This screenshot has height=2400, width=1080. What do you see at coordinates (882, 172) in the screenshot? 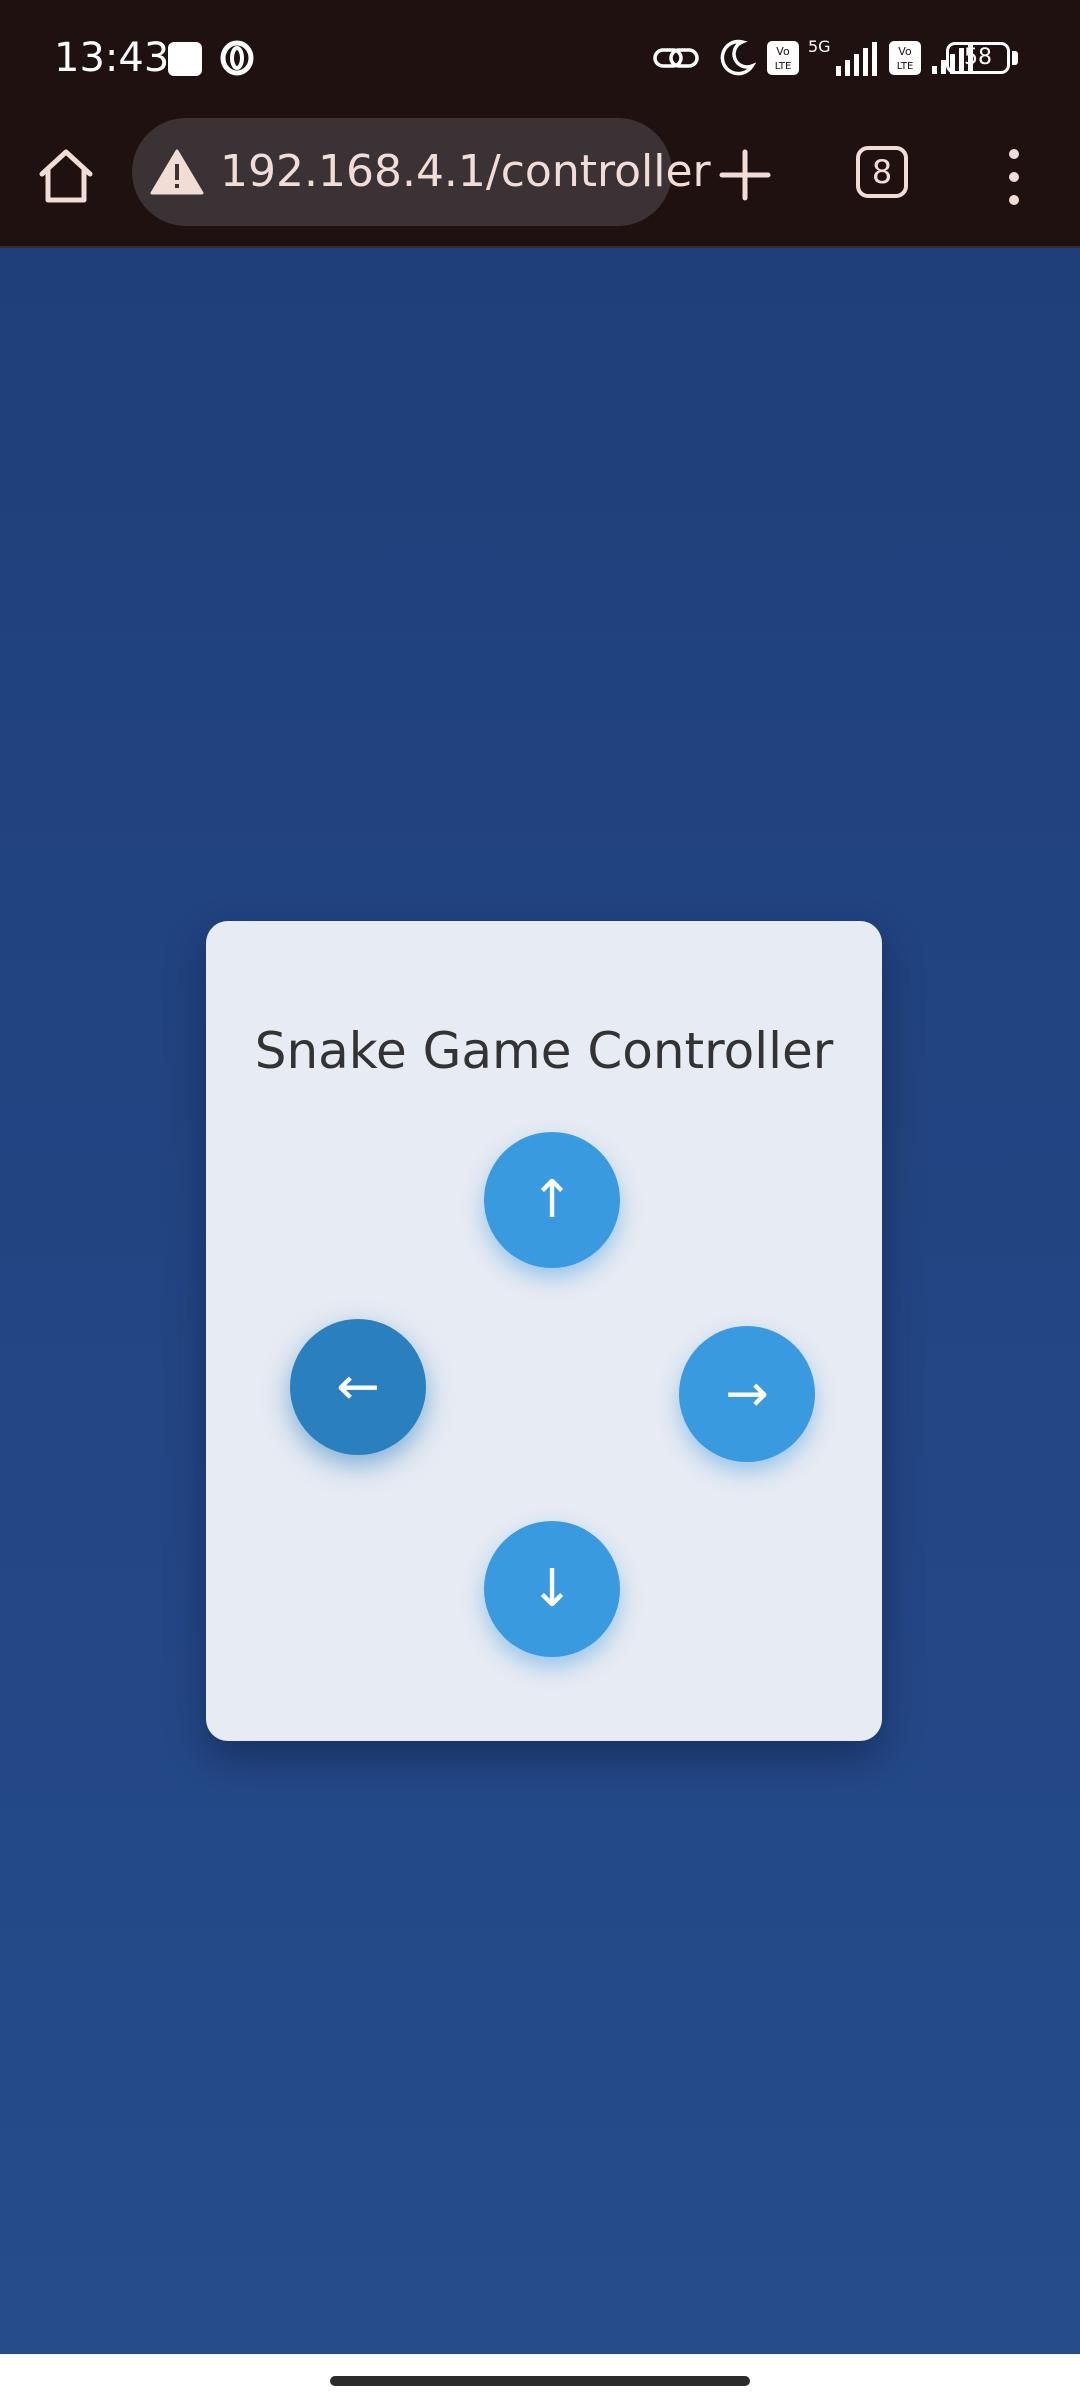
I see `tabs-count-button: 8` at bounding box center [882, 172].